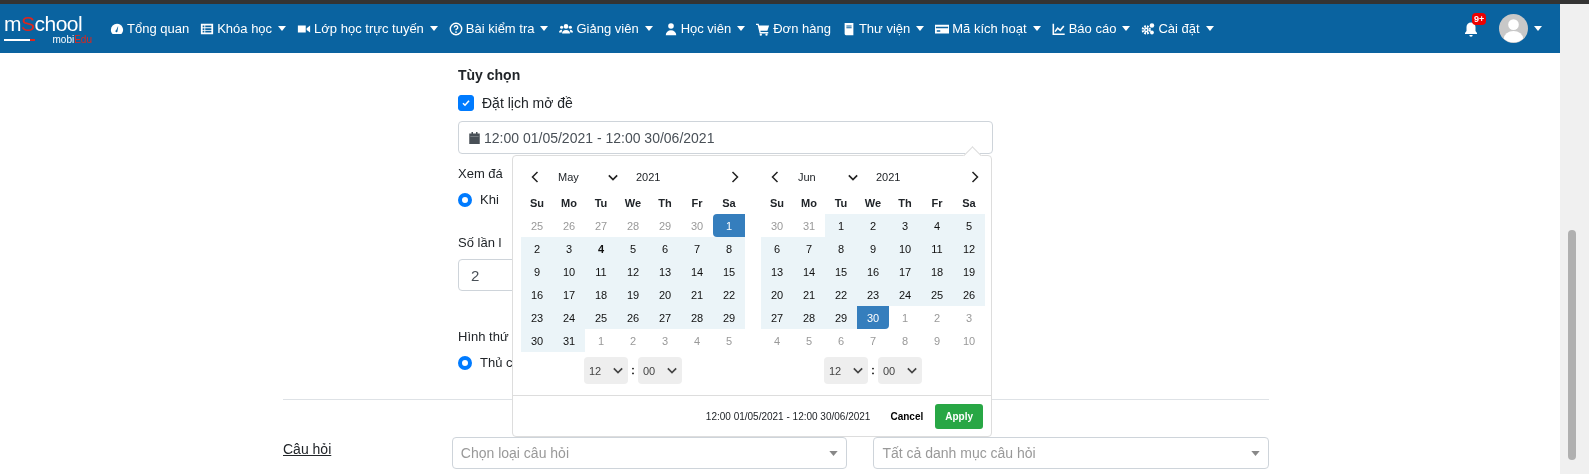 The width and height of the screenshot is (1589, 474). I want to click on nav-menu-item: Tổng quan, so click(150, 28).